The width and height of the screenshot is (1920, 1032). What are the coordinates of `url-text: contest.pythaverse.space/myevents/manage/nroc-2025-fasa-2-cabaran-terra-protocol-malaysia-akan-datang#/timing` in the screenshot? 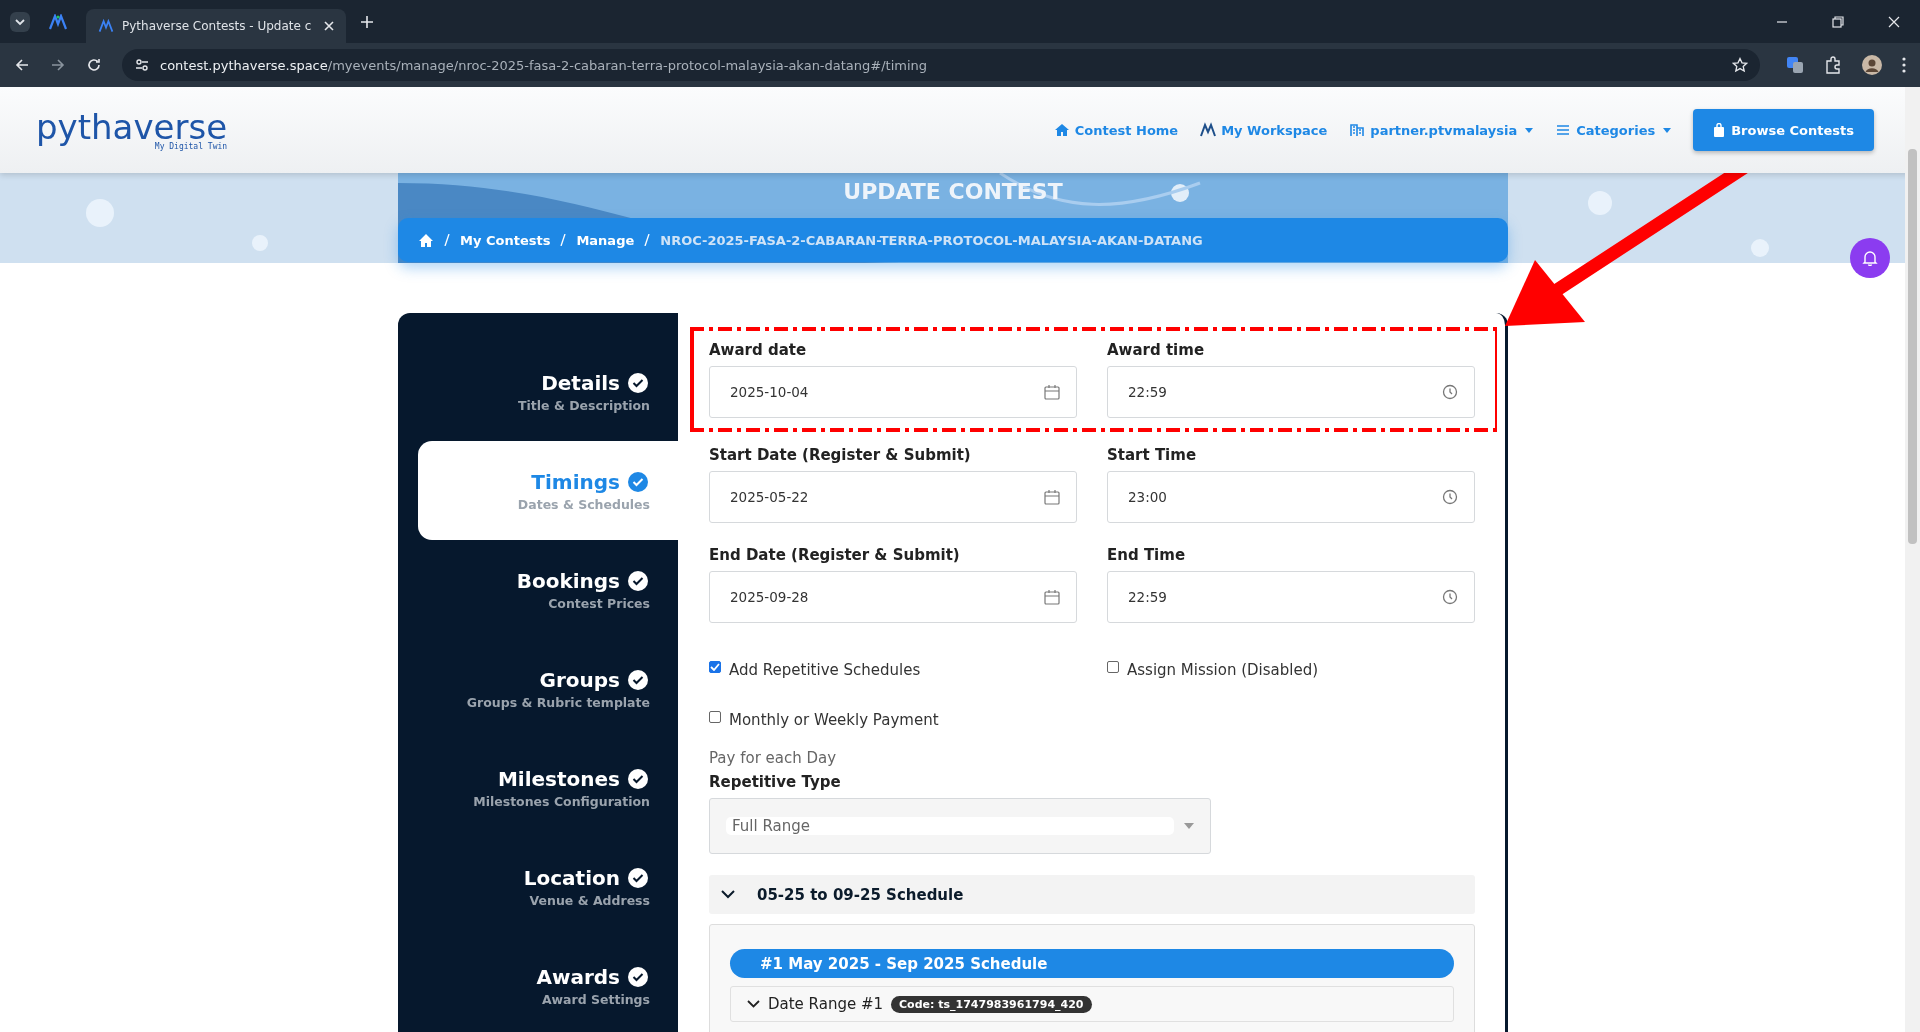 It's located at (544, 65).